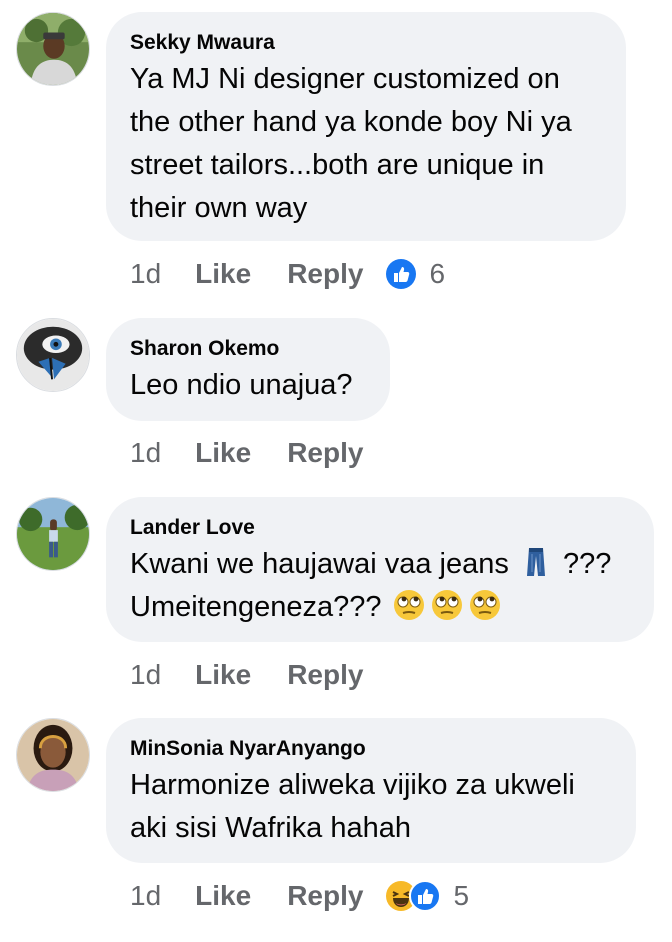 This screenshot has width=672, height=942. I want to click on jeans-emoji-icon, so click(536, 562).